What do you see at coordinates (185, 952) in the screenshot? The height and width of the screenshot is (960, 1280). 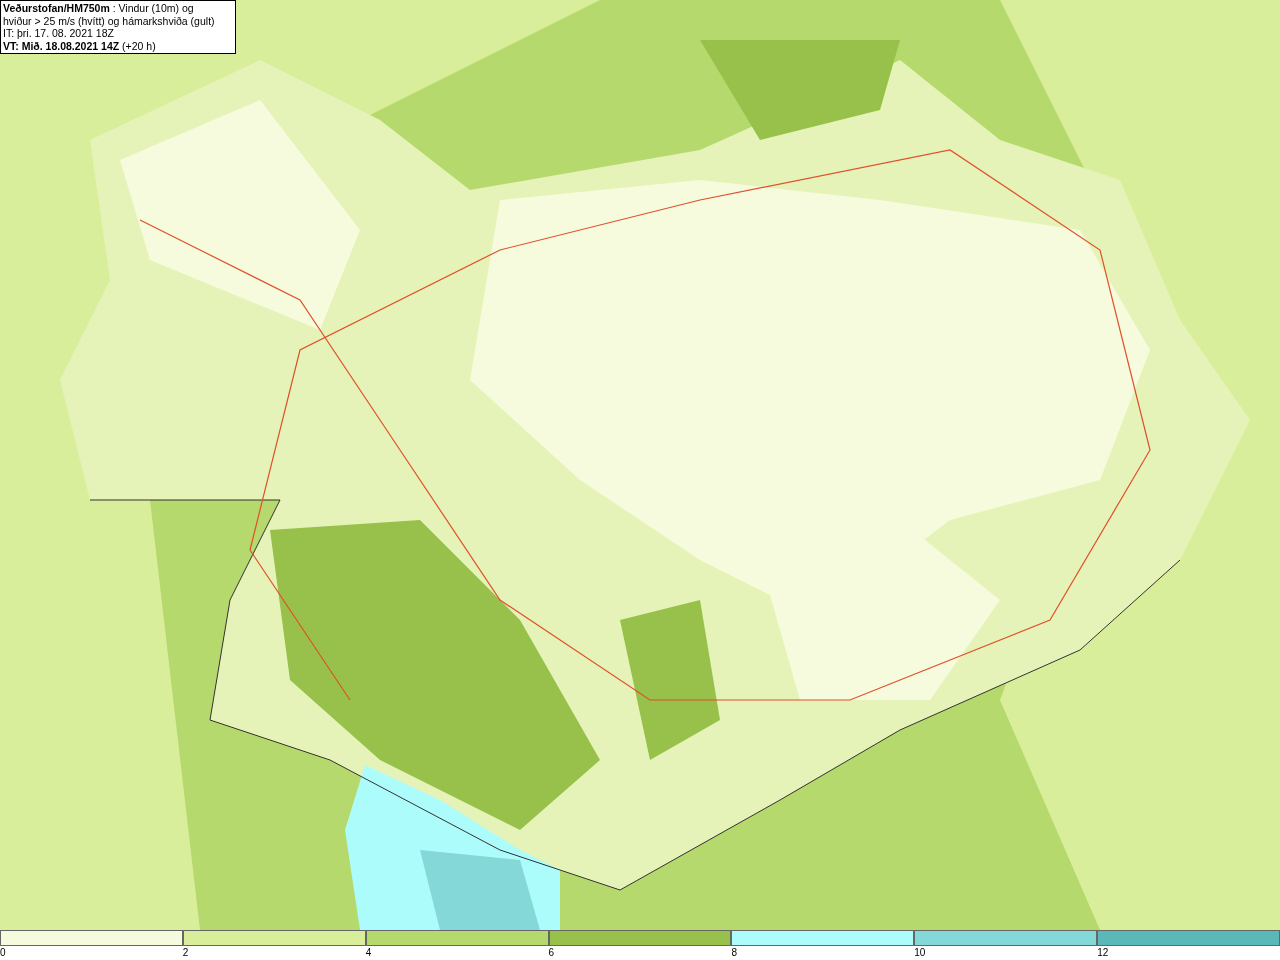 I see `legend-tick-label: 2` at bounding box center [185, 952].